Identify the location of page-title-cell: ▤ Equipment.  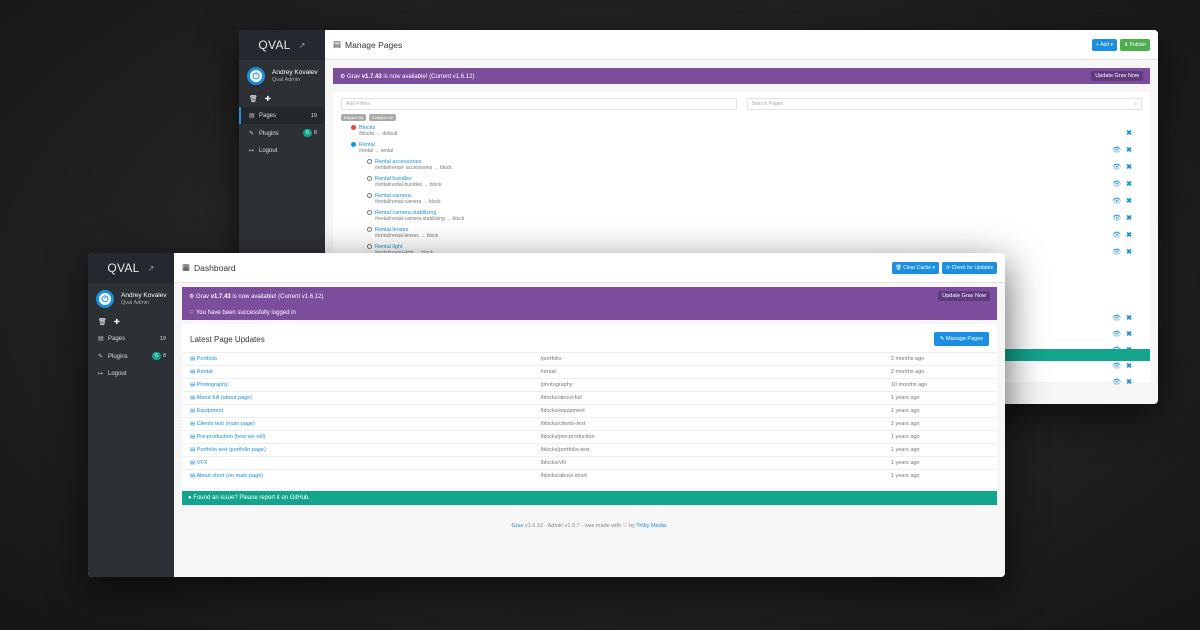
(357, 411).